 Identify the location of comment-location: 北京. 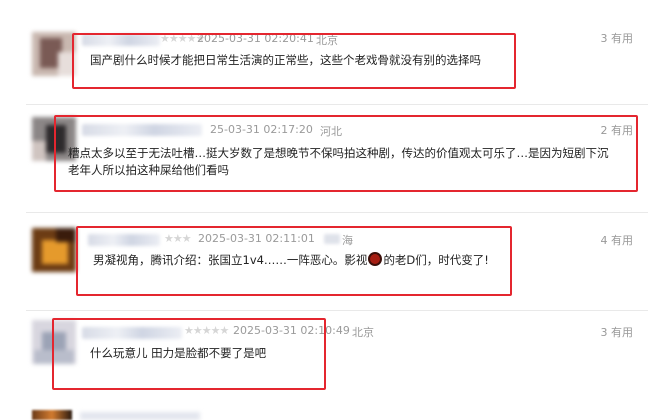
(363, 332).